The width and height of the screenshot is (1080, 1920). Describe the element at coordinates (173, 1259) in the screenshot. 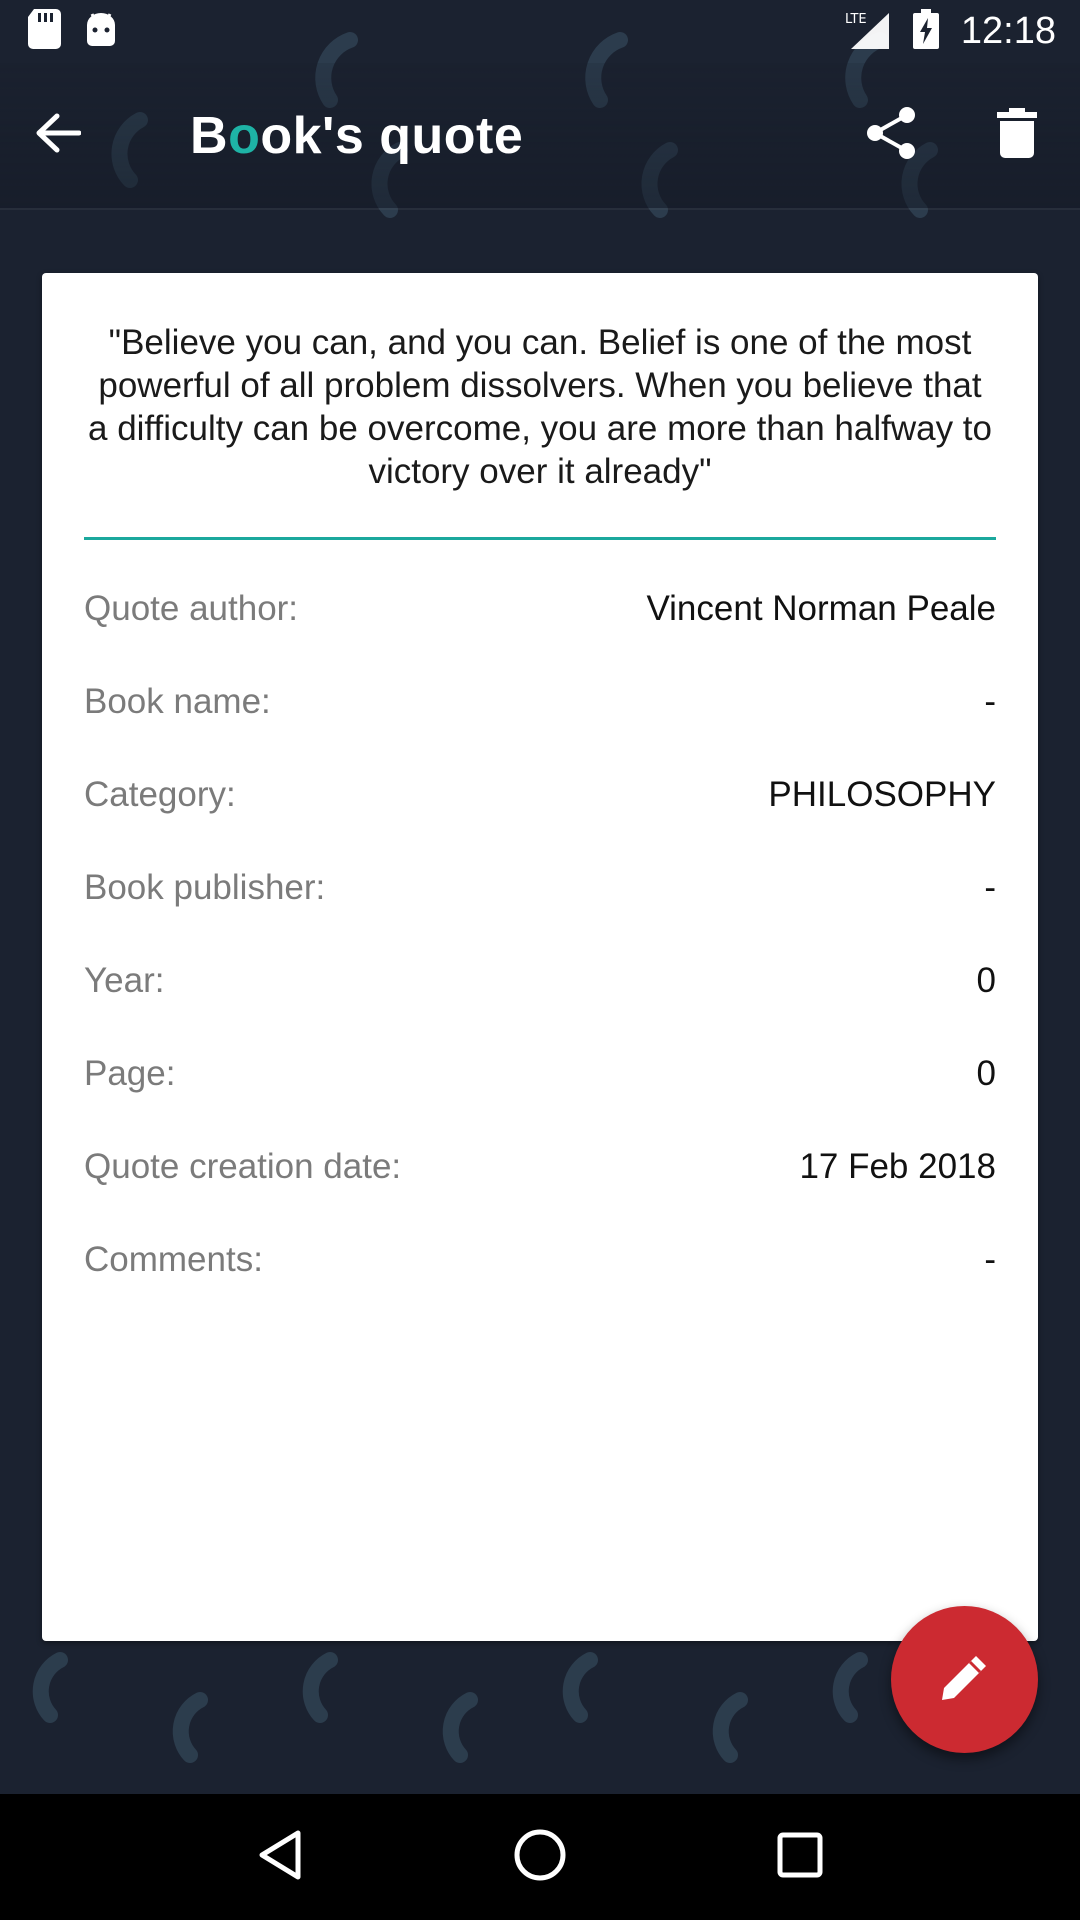

I see `detail-label: Comments:` at that location.